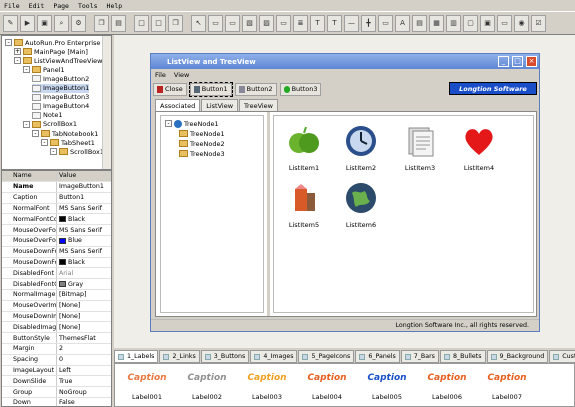  Describe the element at coordinates (361, 148) in the screenshot. I see `list-item: ListItem2` at that location.